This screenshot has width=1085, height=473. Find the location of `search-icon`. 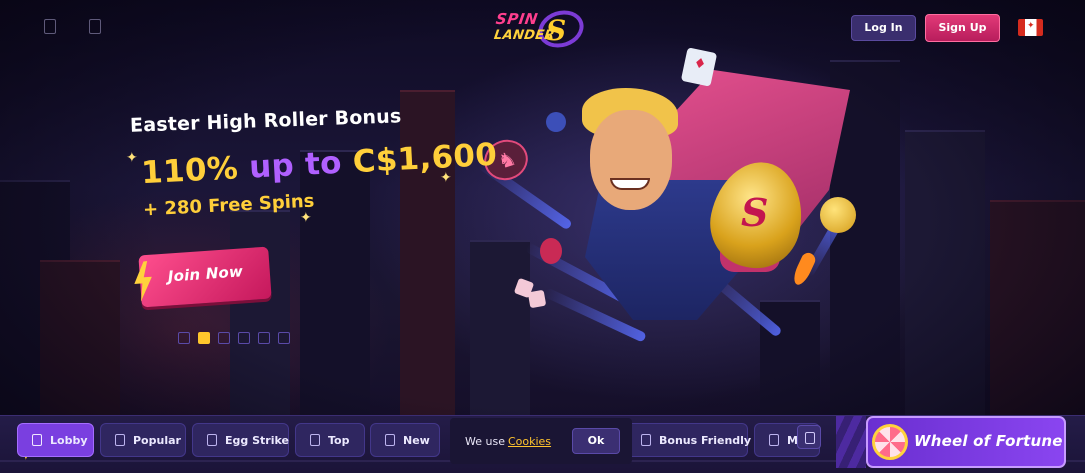

search-icon is located at coordinates (95, 26).